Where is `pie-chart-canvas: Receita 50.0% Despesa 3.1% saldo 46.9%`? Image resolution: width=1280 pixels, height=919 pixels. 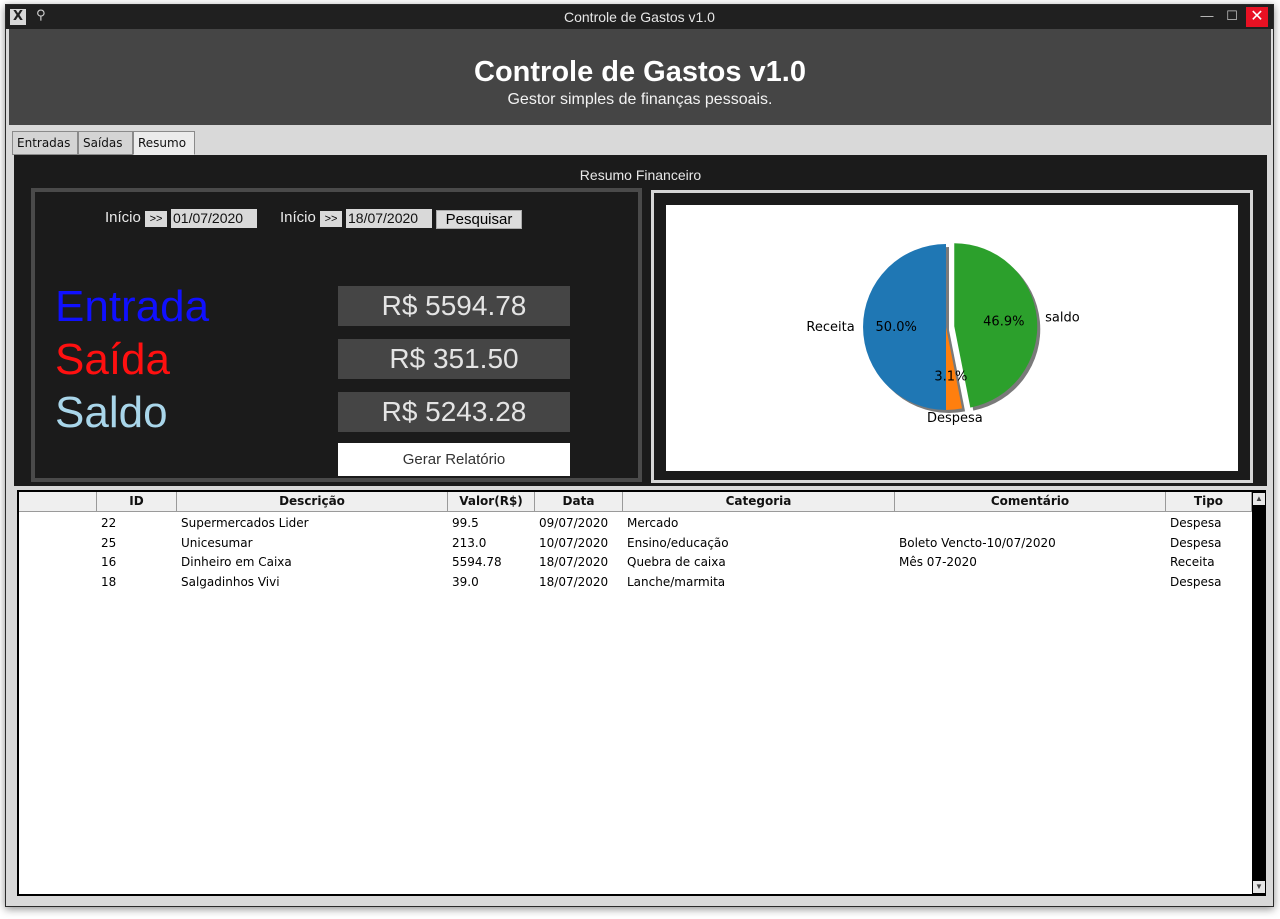
pie-chart-canvas: Receita 50.0% Despesa 3.1% saldo 46.9% is located at coordinates (952, 338).